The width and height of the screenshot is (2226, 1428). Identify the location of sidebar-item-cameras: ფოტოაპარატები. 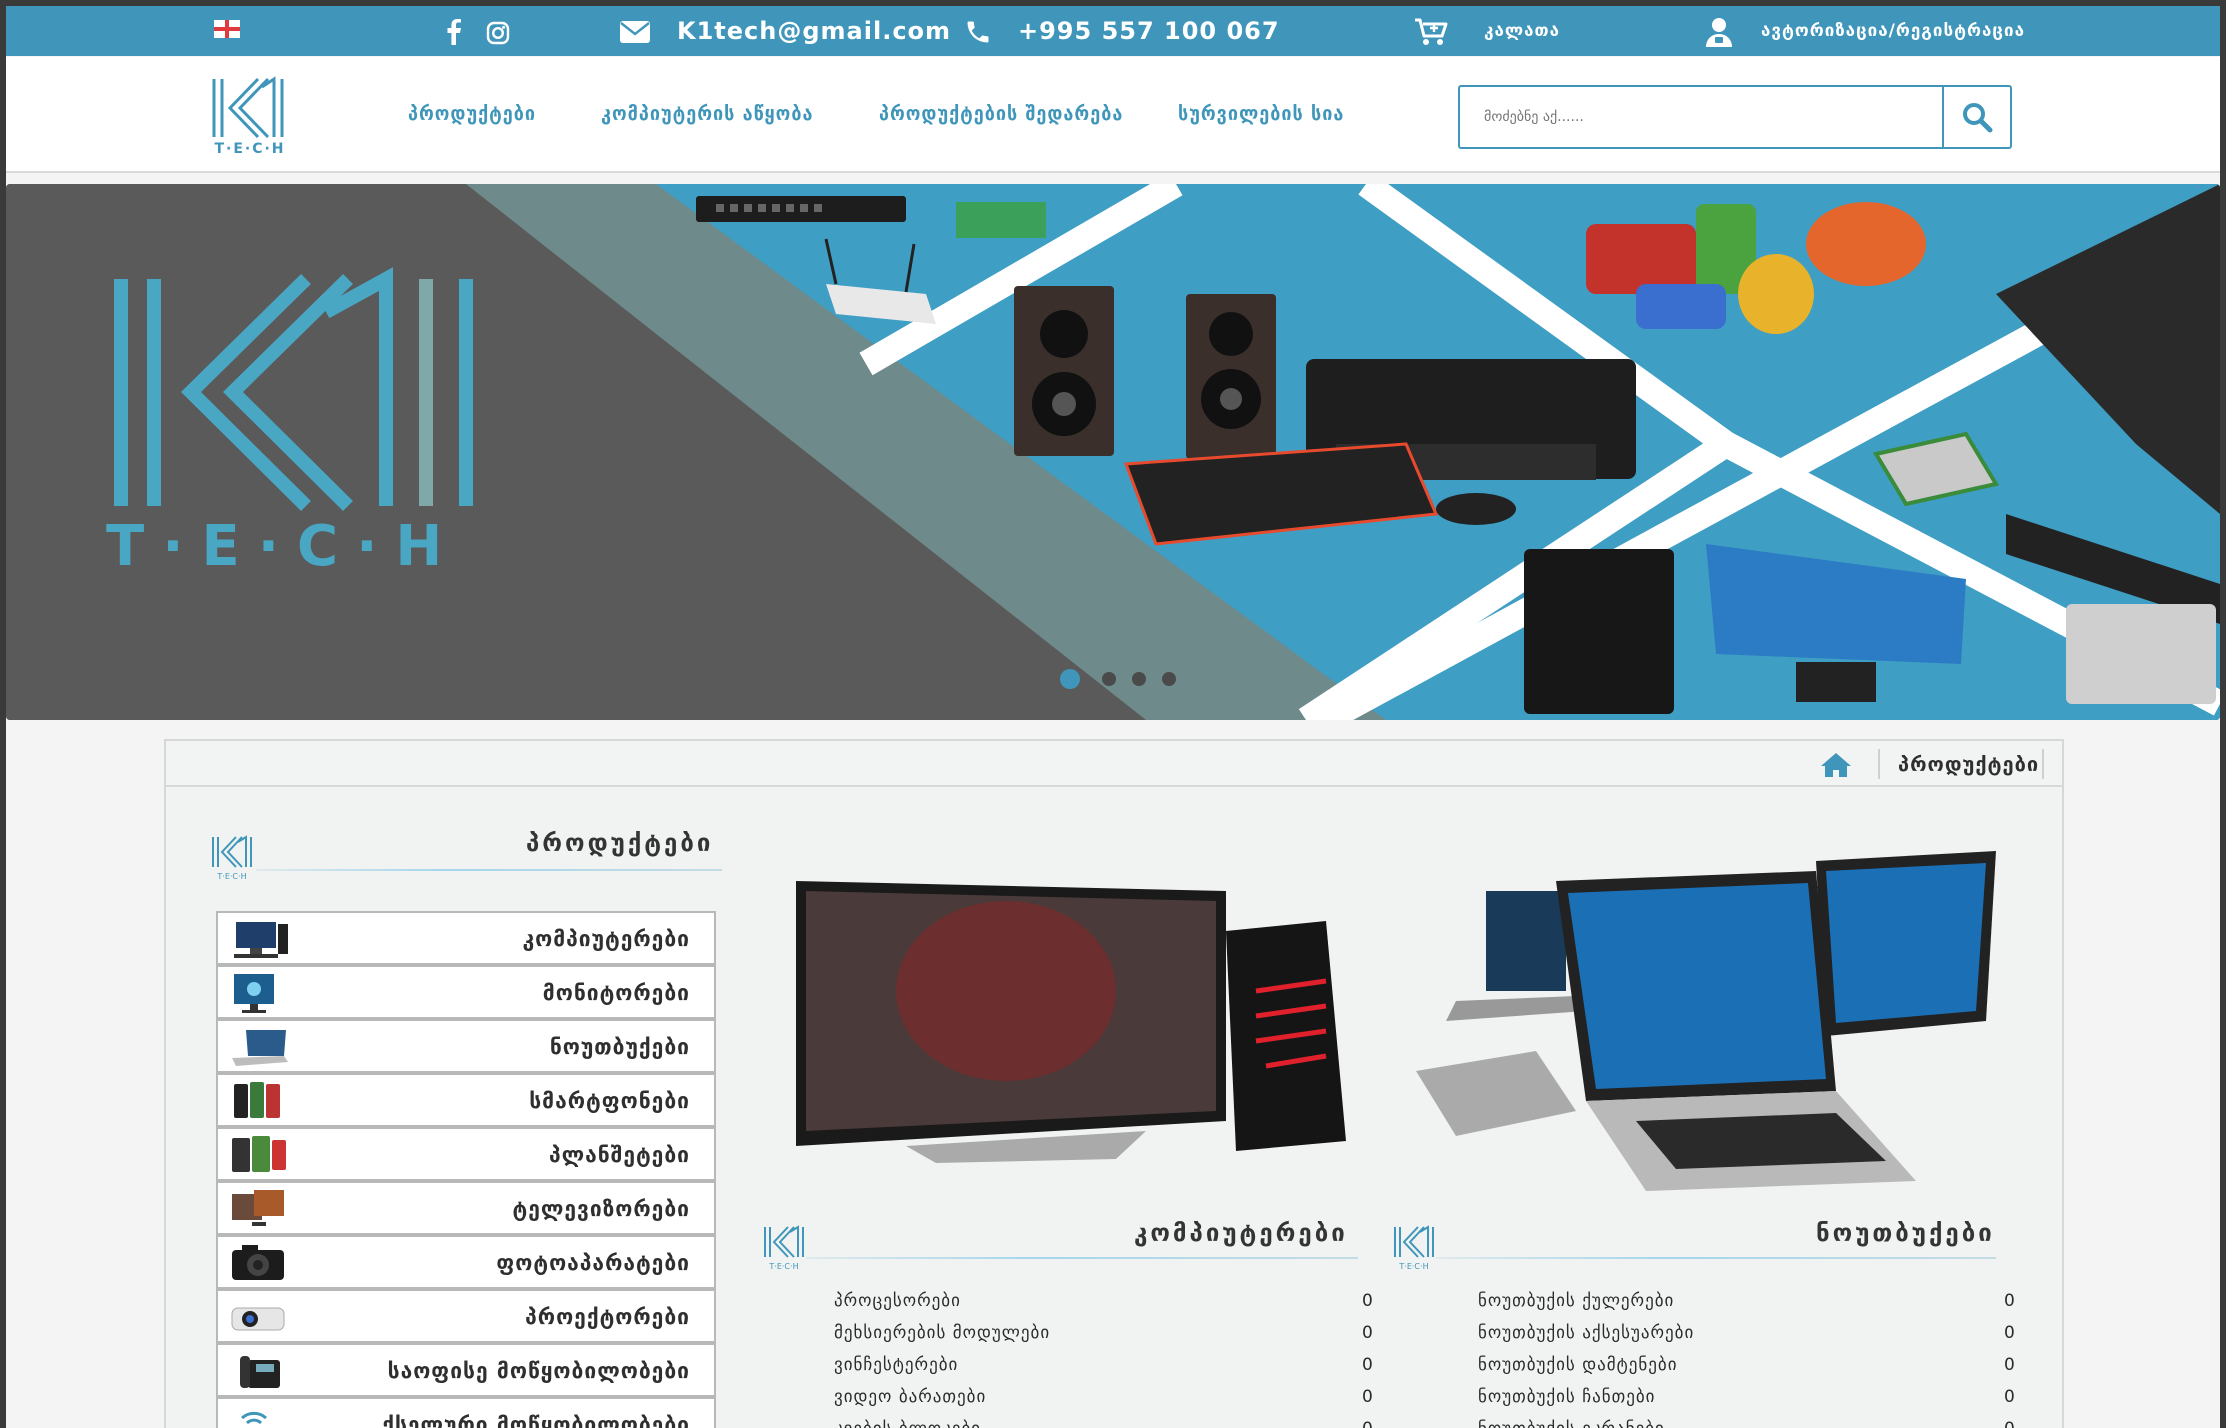
(466, 1262).